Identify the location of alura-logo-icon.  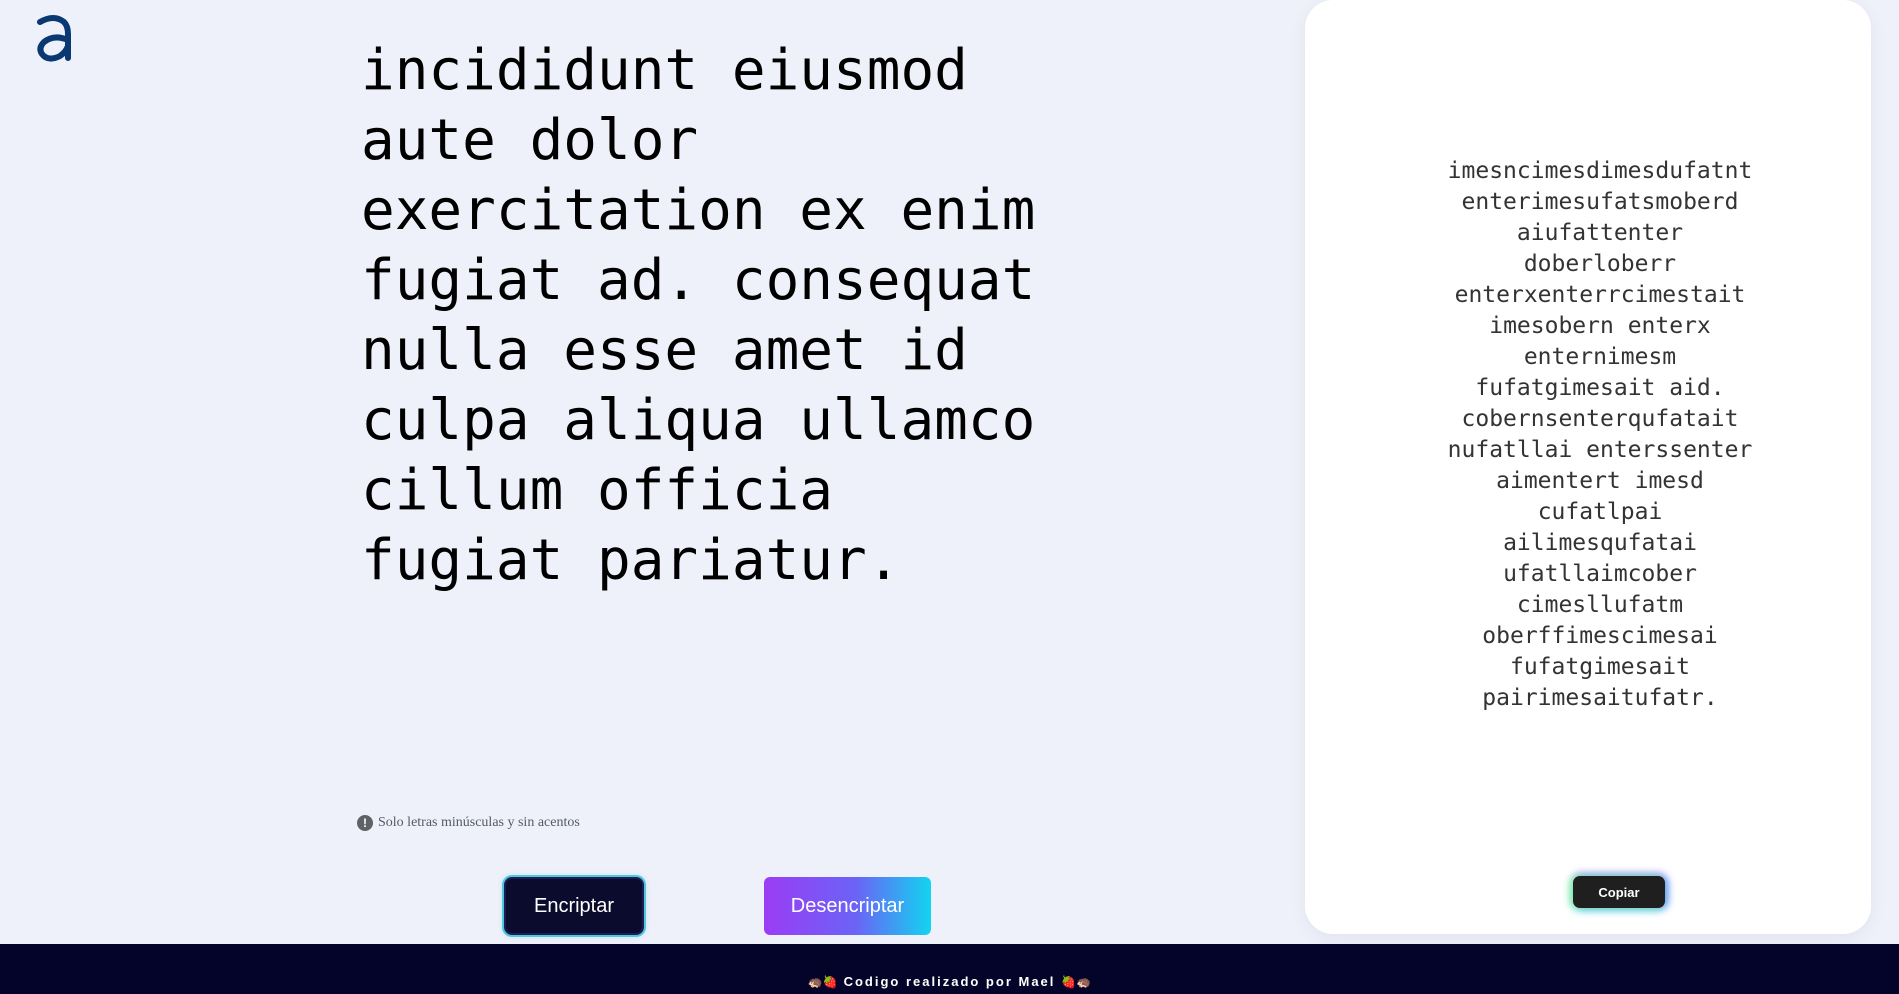
(54, 38).